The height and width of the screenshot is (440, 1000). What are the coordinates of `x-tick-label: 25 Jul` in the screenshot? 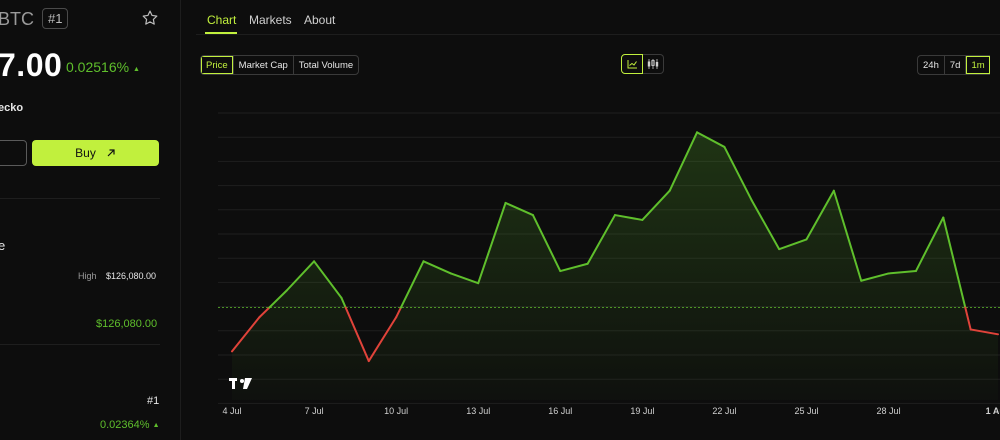 It's located at (806, 411).